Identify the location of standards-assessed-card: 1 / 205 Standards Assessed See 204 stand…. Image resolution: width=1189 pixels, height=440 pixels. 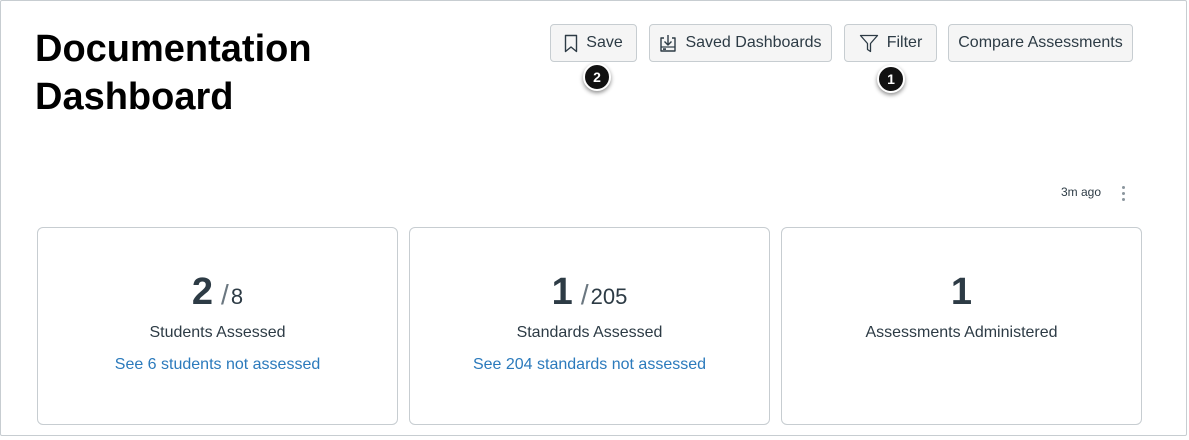
(589, 326).